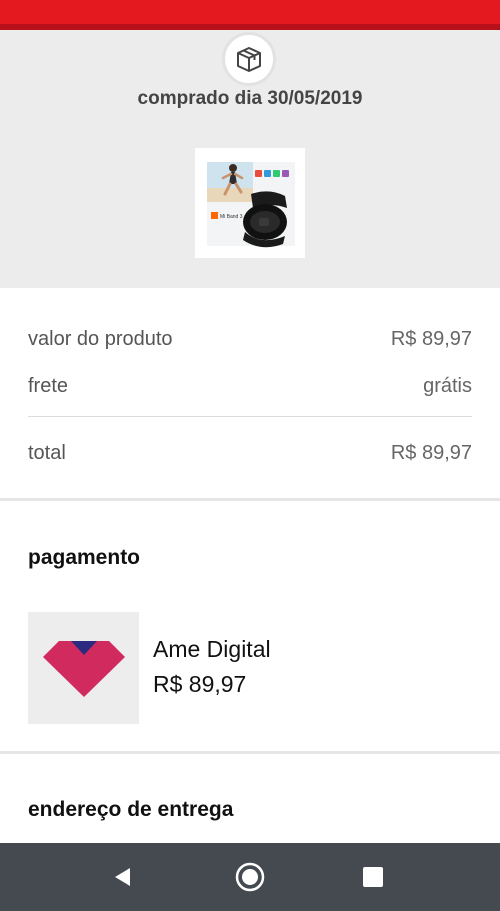 This screenshot has height=911, width=500. Describe the element at coordinates (231, 217) in the screenshot. I see `band-label: Mi Band 3` at that location.